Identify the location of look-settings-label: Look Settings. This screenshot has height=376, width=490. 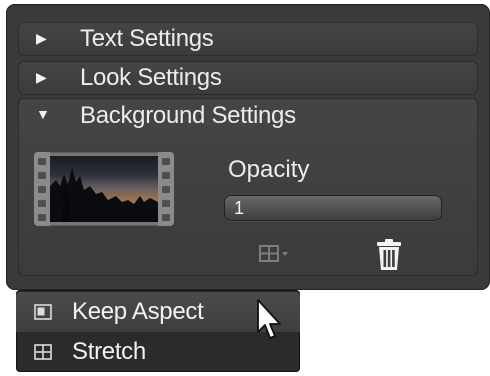
(151, 77).